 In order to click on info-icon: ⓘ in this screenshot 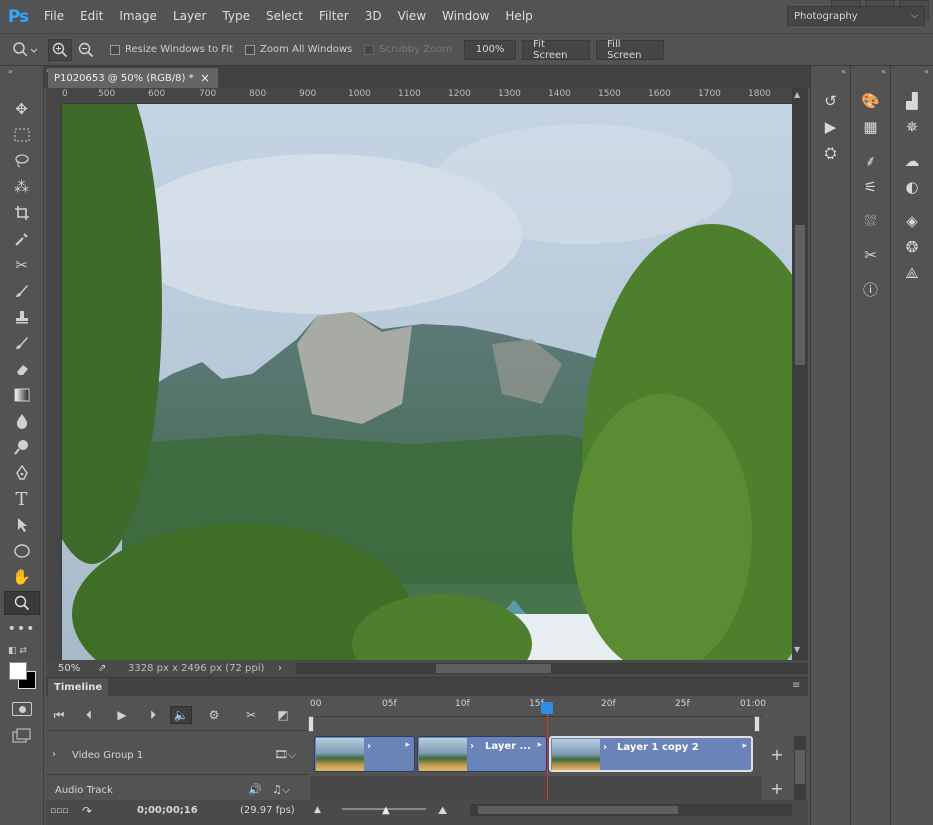, I will do `click(871, 289)`.